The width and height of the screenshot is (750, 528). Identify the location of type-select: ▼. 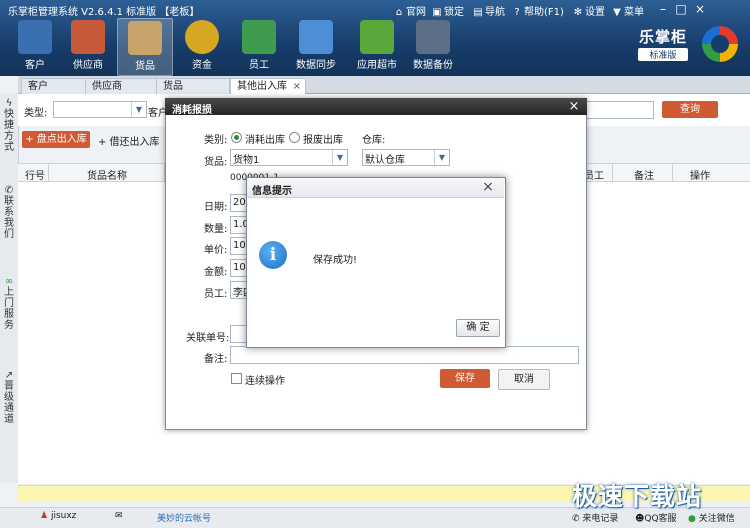
(100, 109).